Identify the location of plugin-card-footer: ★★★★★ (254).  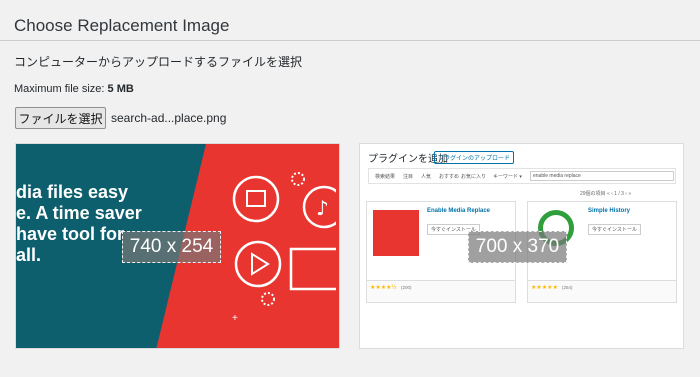
(602, 291).